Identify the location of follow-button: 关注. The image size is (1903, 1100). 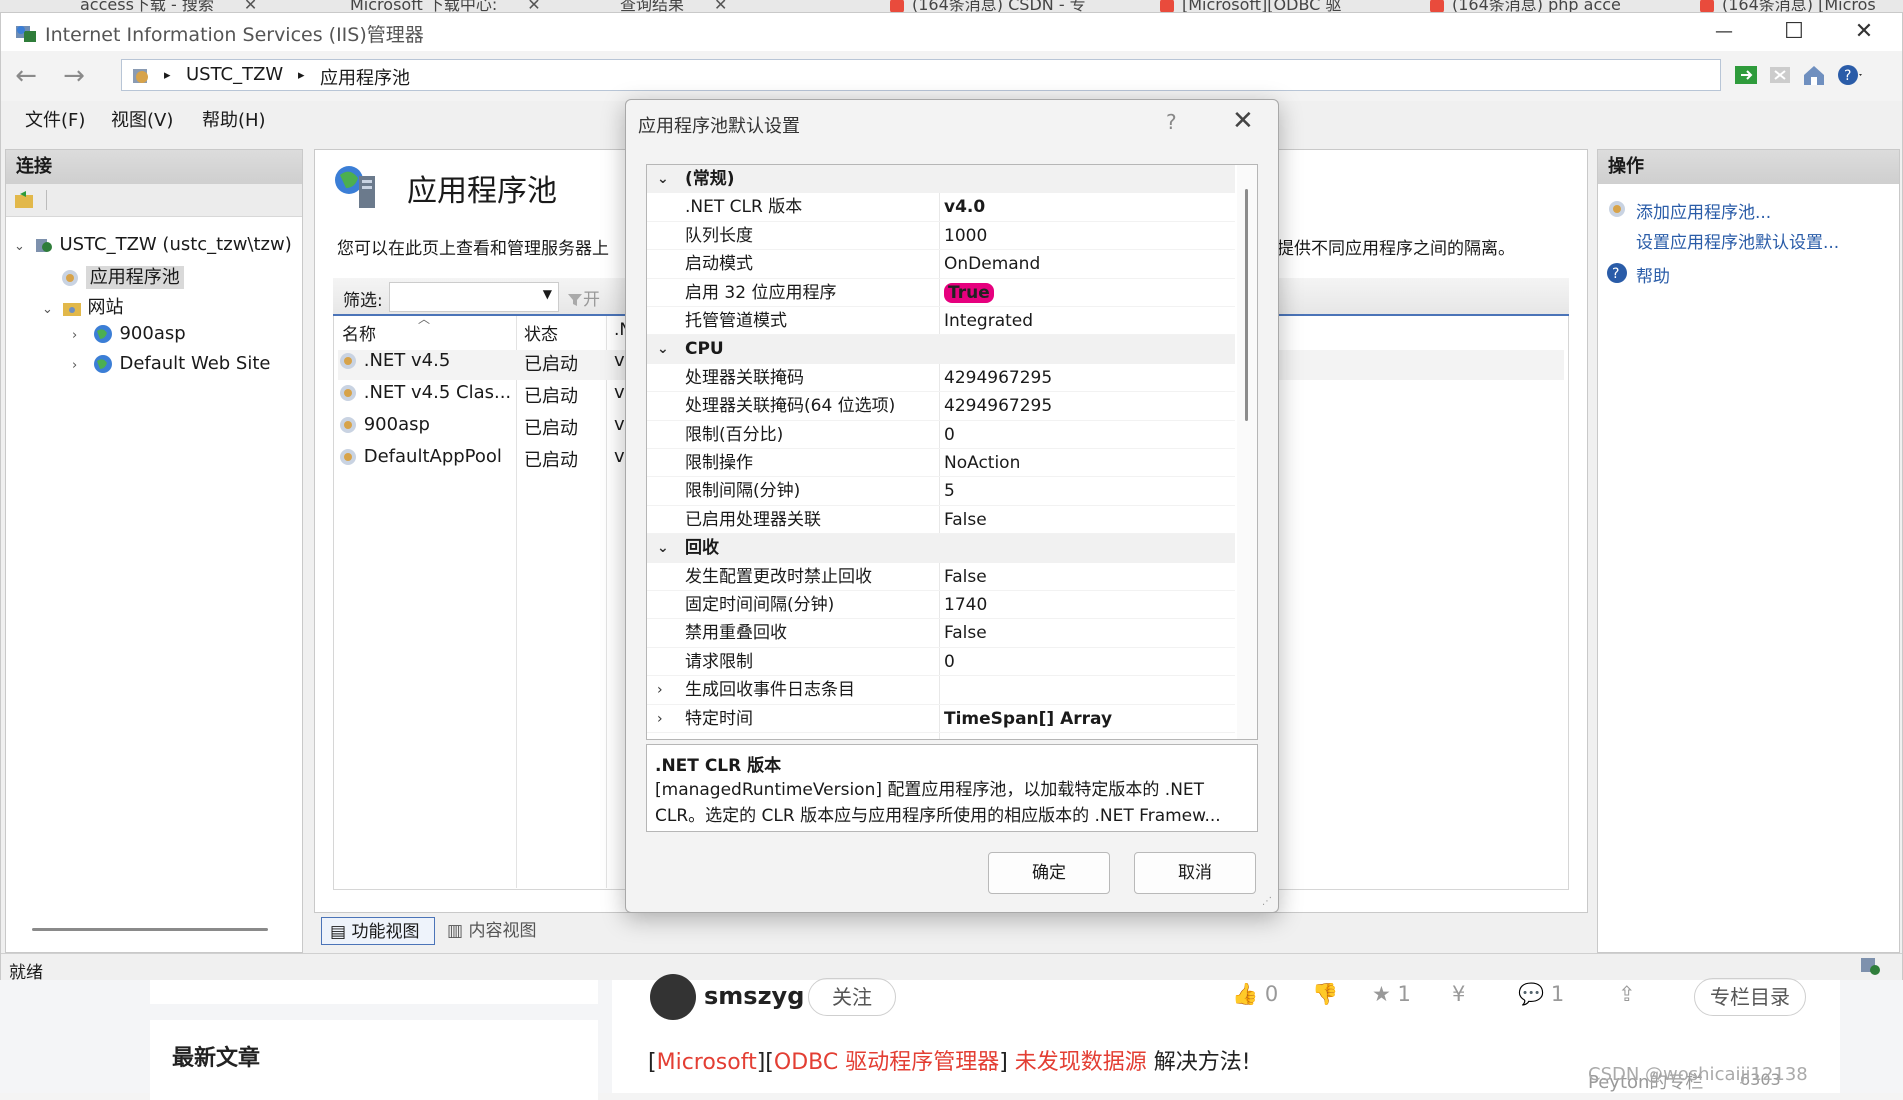
(852, 997).